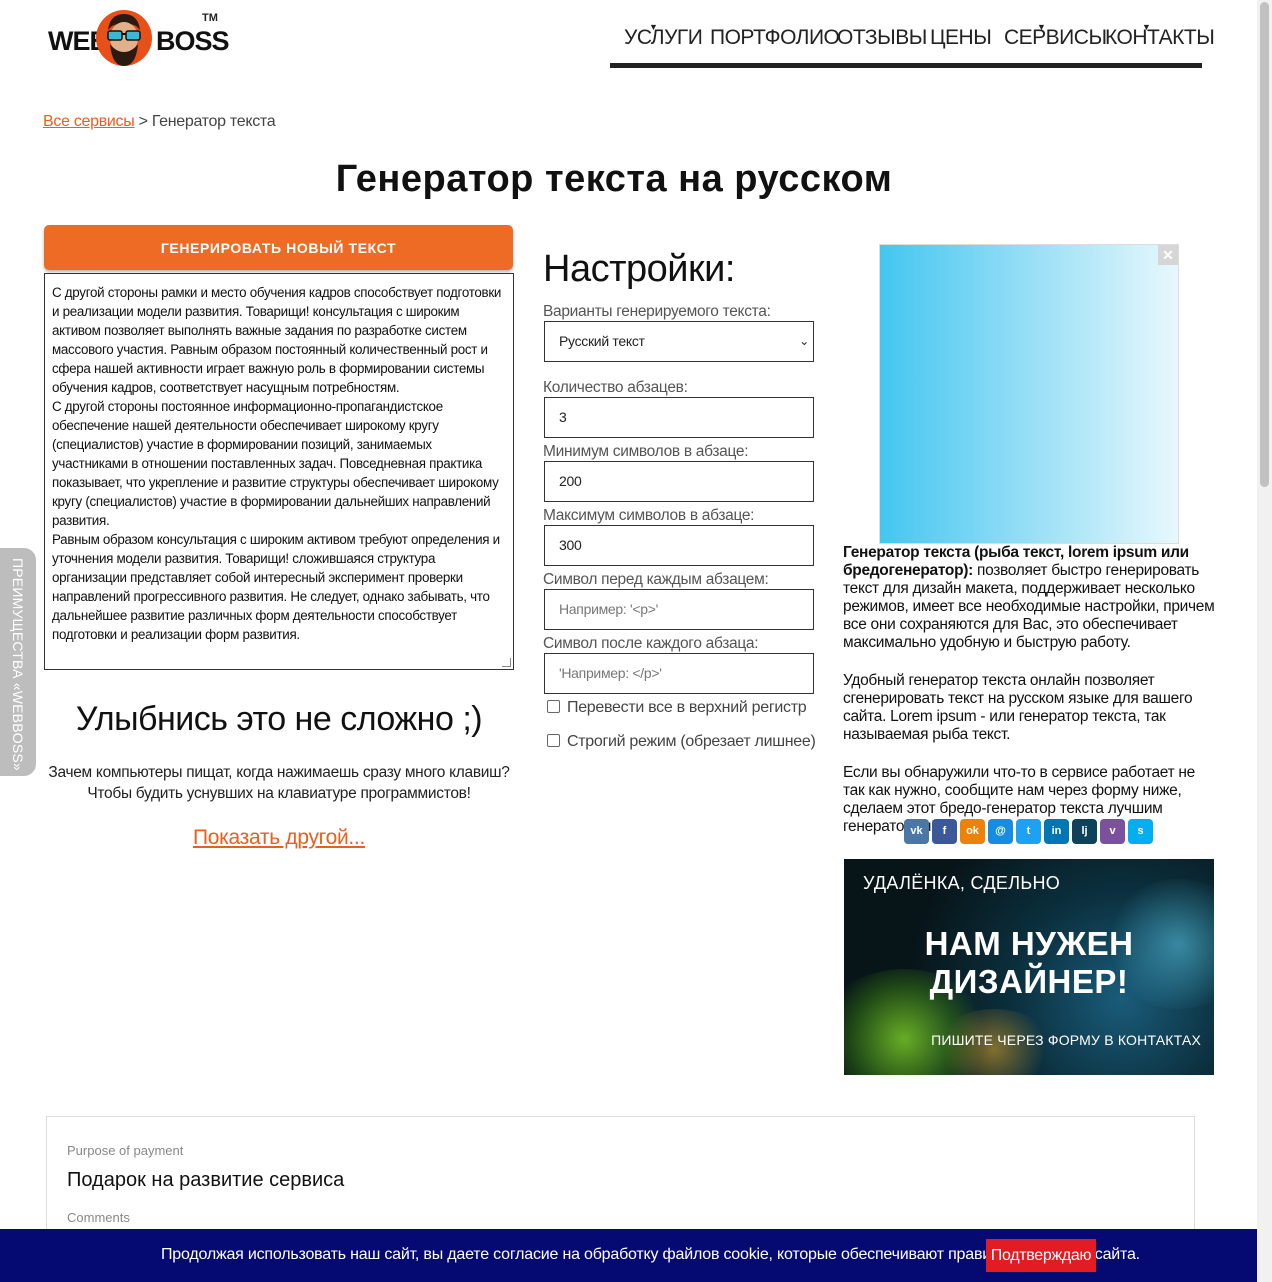  What do you see at coordinates (691, 741) in the screenshot?
I see `strict-label: Строгий режим (обрезает лишнее)` at bounding box center [691, 741].